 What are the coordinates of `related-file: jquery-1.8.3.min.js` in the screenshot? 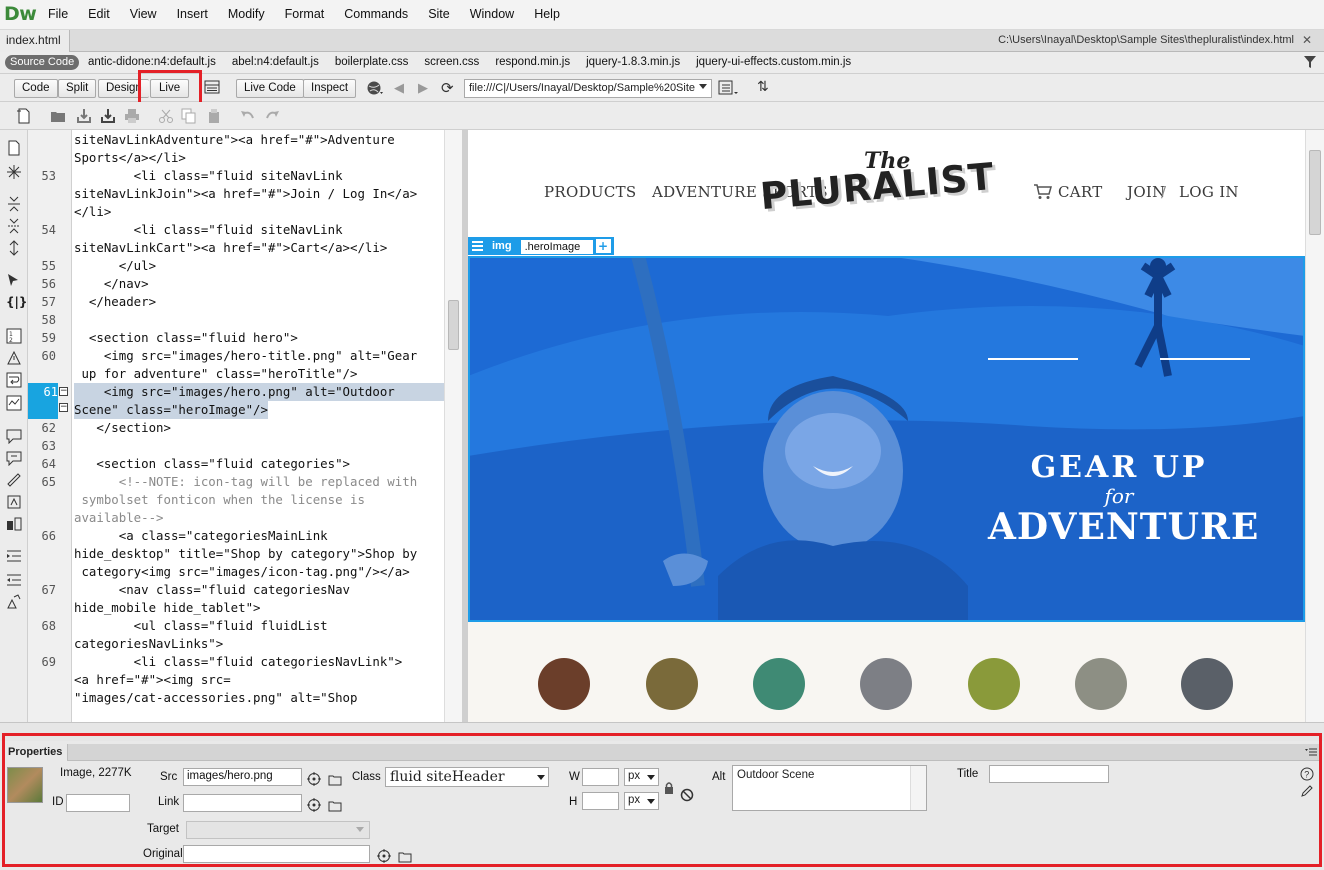 It's located at (633, 62).